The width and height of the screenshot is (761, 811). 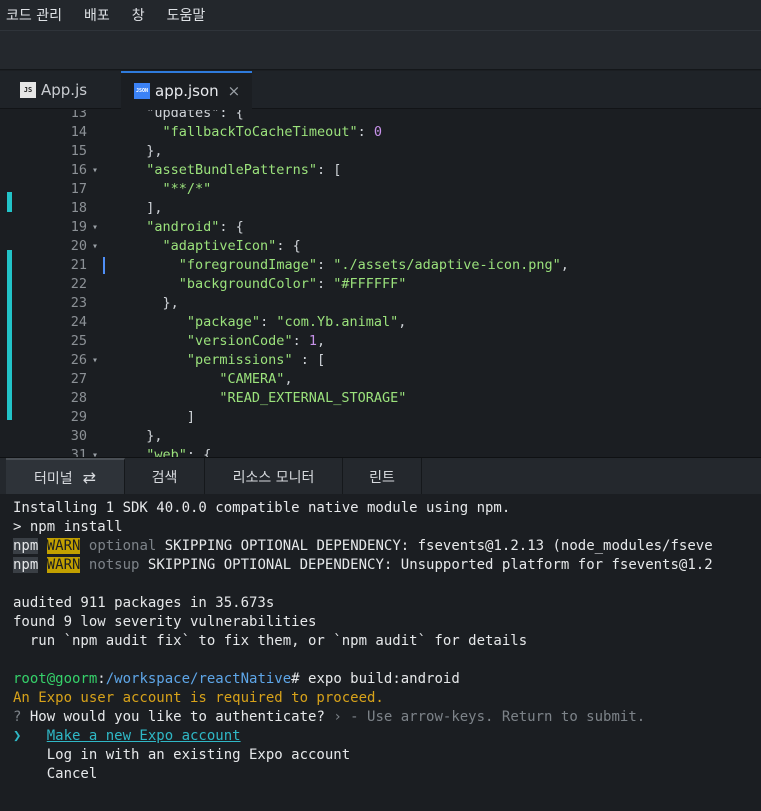 I want to click on code-text: "adaptiveIcon": {, so click(x=231, y=246).